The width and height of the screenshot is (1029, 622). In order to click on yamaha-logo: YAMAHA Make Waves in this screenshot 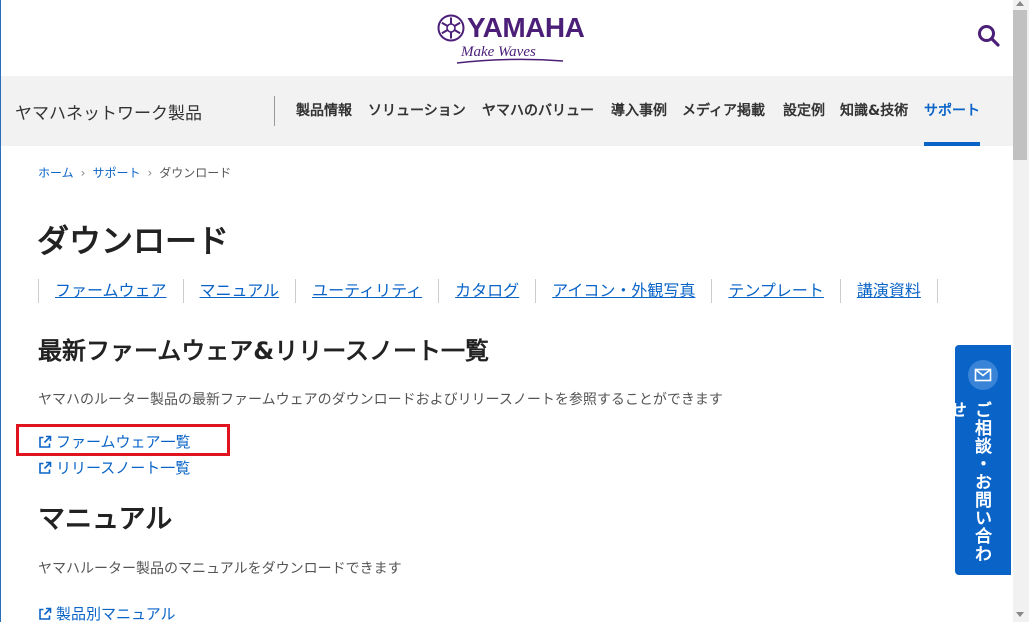, I will do `click(511, 40)`.